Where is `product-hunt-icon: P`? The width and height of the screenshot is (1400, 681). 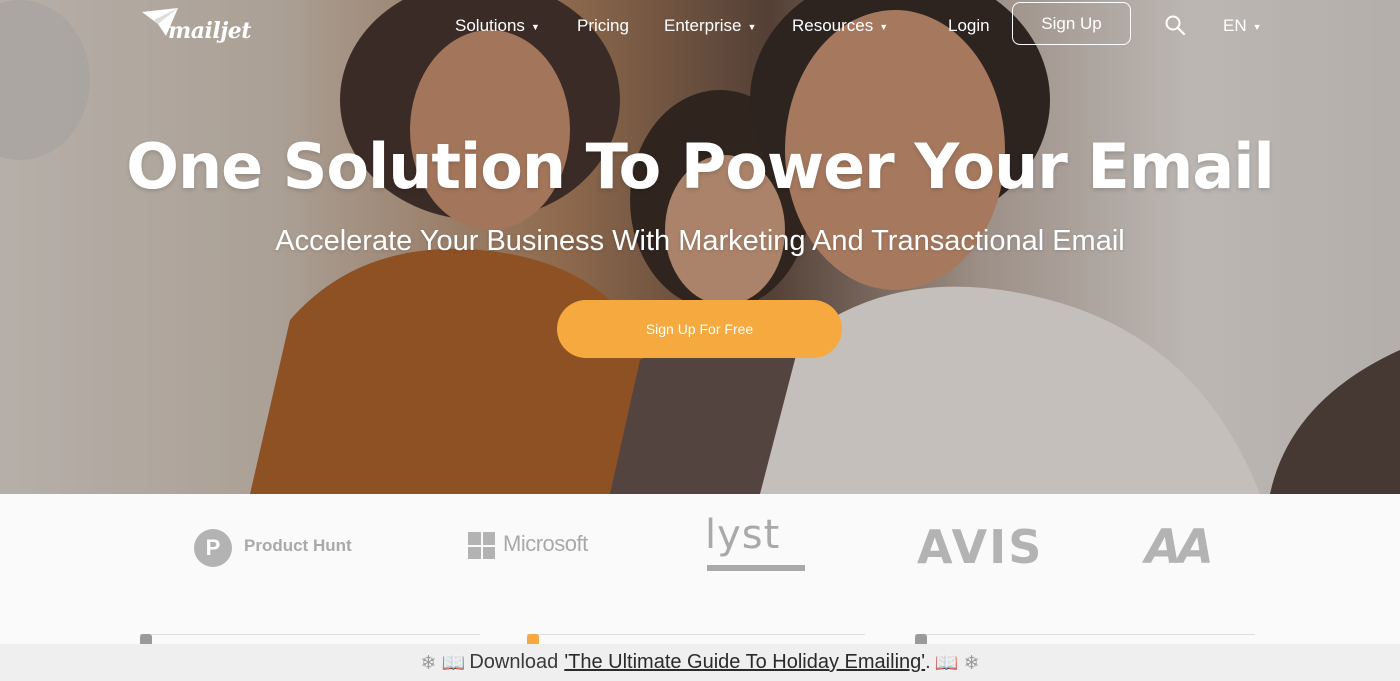 product-hunt-icon: P is located at coordinates (213, 548).